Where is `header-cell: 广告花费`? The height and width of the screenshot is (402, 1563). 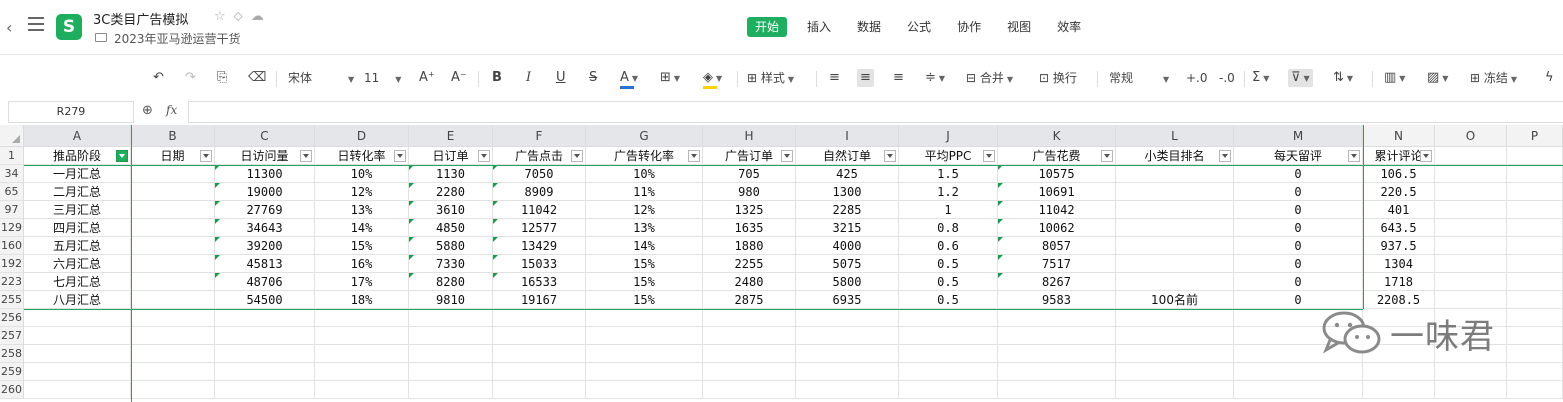
header-cell: 广告花费 is located at coordinates (1057, 156).